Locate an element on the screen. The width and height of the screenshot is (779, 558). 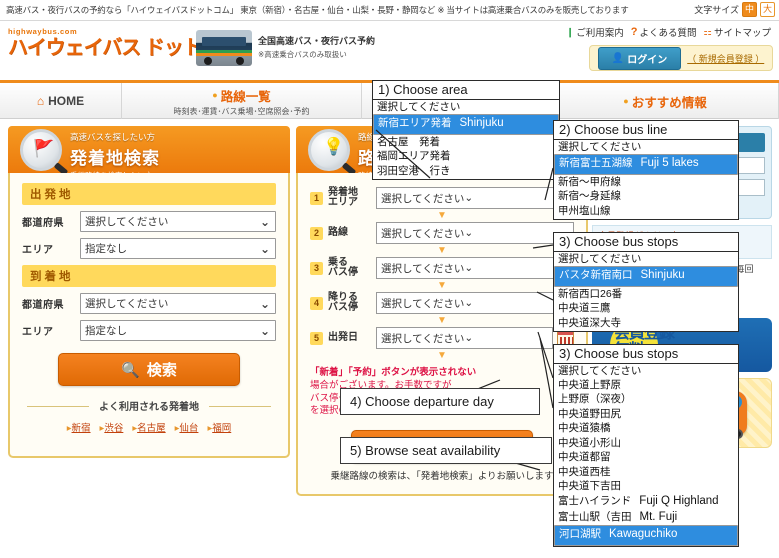
annotation-bubble-seat-availability: 5) Browse seat availability is located at coordinates (446, 450).